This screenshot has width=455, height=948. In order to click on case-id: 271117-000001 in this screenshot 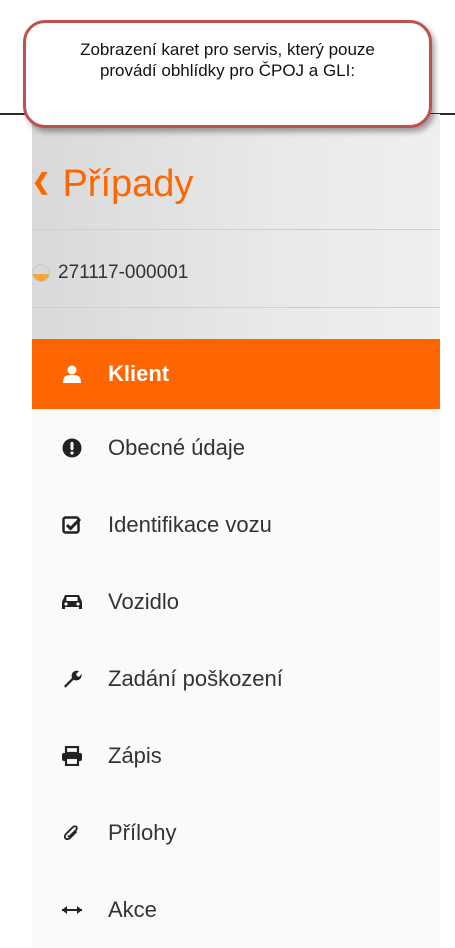, I will do `click(110, 273)`.